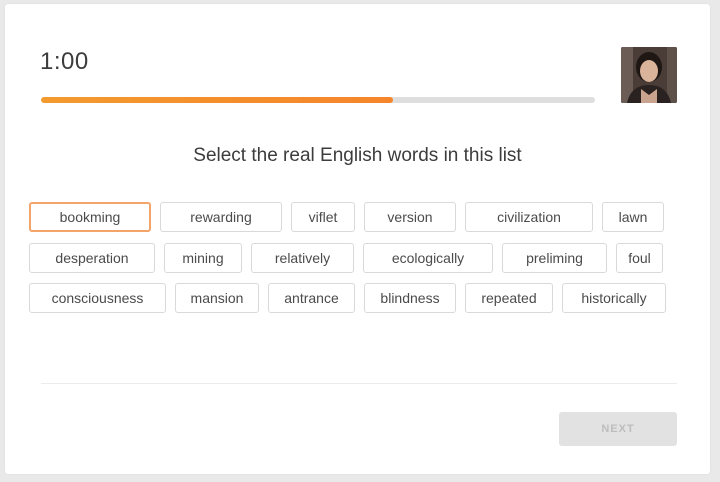 The height and width of the screenshot is (482, 720). Describe the element at coordinates (639, 258) in the screenshot. I see `word-chip-foul: foul` at that location.